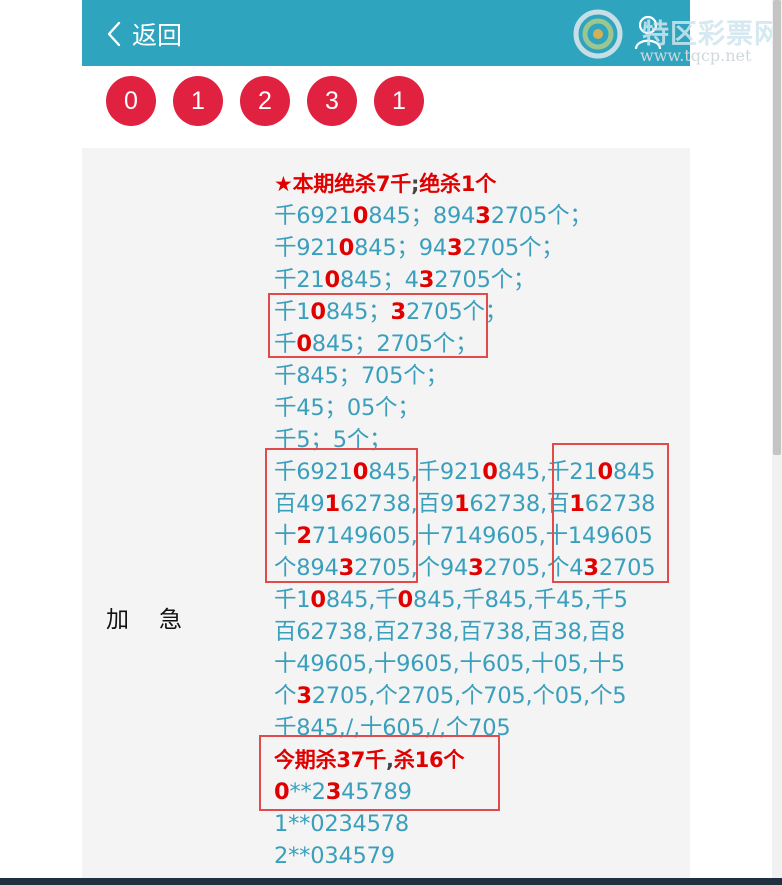 The height and width of the screenshot is (885, 782). I want to click on line-text: 845,千, so click(361, 600).